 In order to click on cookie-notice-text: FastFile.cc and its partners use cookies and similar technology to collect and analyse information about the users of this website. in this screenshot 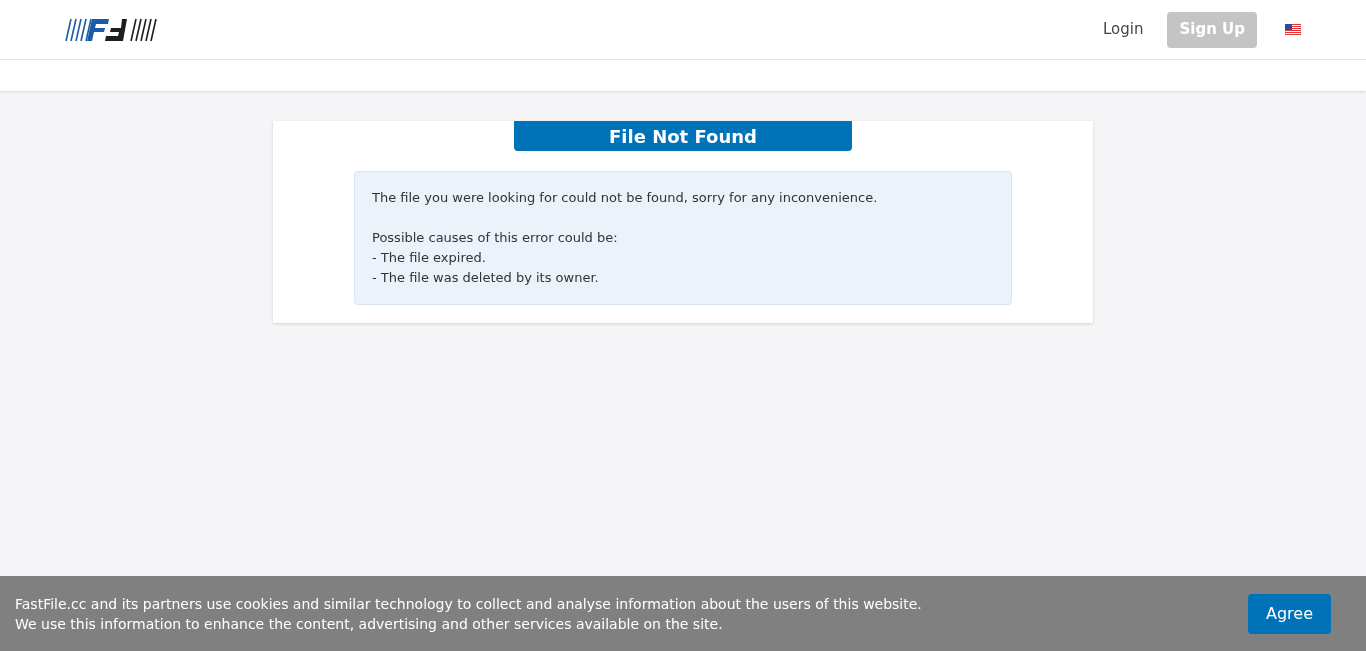, I will do `click(468, 604)`.